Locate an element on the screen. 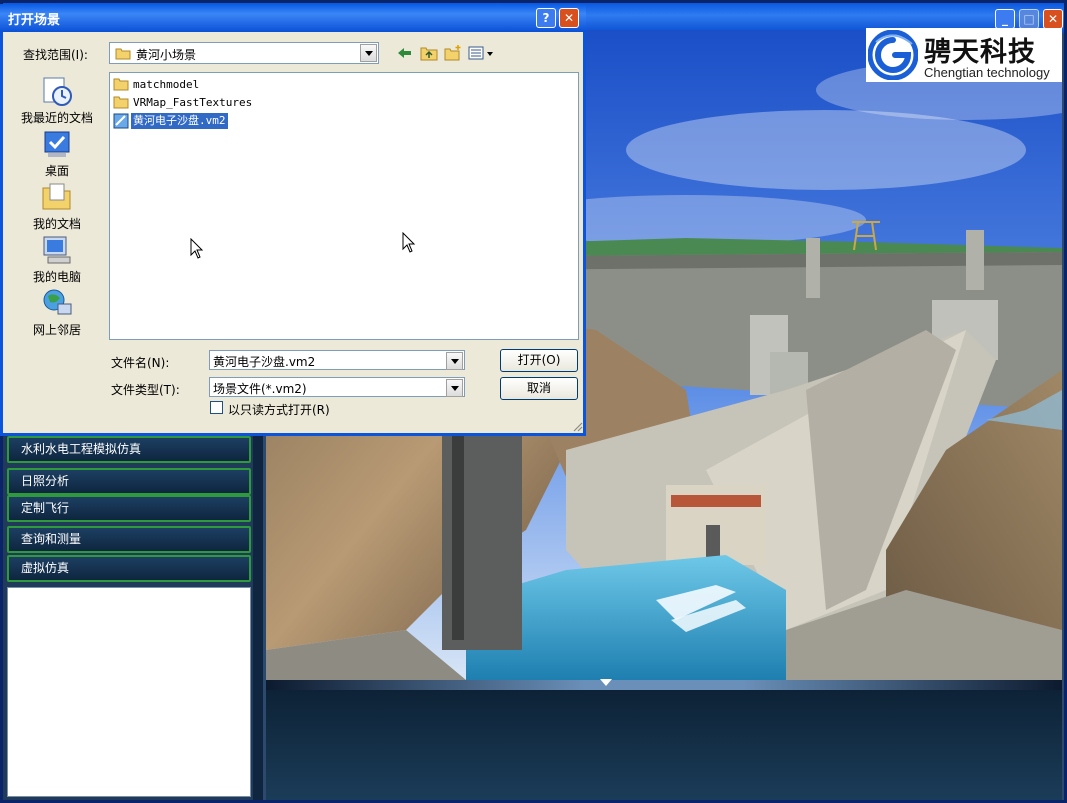 The height and width of the screenshot is (803, 1067). file-list: matchmodel VRMap_FastTextures 黄河电子沙盘.vm2 is located at coordinates (344, 206).